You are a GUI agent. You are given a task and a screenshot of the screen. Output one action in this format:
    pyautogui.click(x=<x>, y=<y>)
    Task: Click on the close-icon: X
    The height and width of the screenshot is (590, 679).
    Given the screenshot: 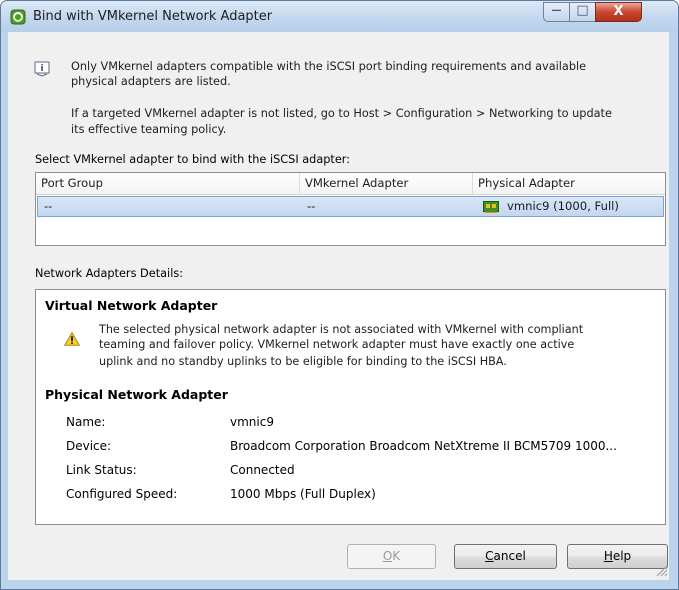 What is the action you would take?
    pyautogui.click(x=618, y=11)
    